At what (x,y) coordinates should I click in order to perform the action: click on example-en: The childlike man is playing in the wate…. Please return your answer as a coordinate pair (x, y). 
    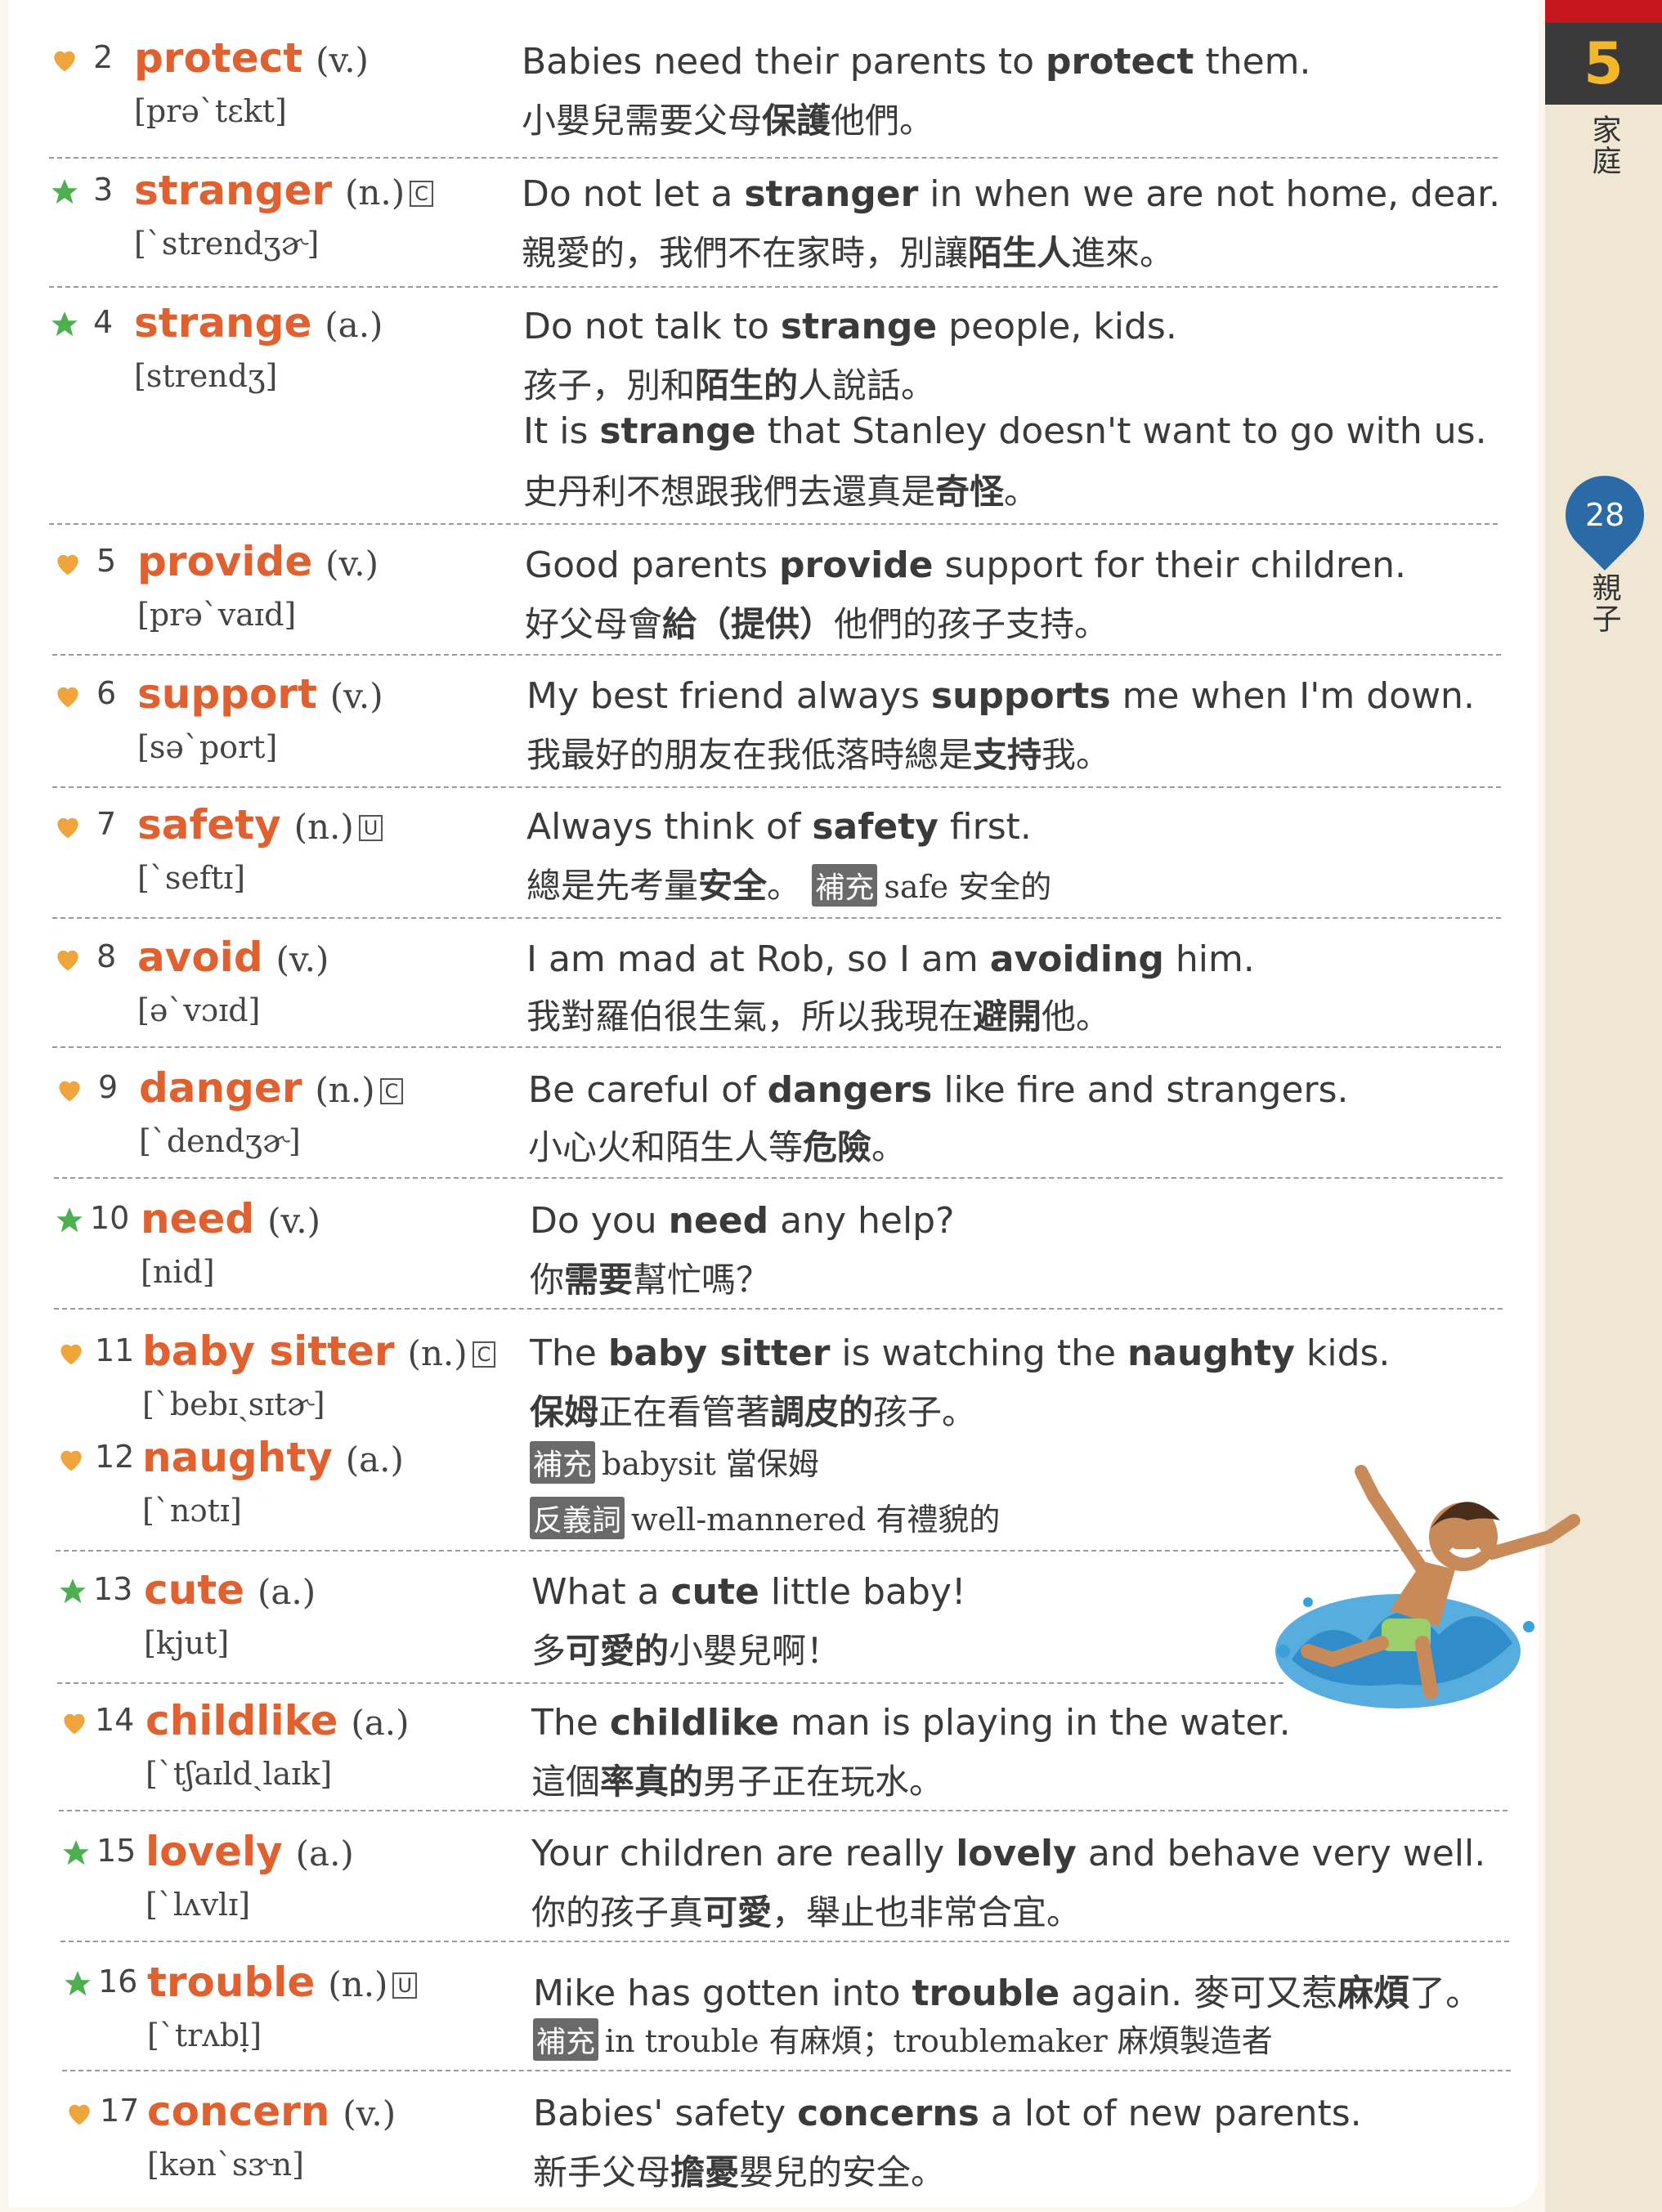
    Looking at the image, I should click on (911, 1723).